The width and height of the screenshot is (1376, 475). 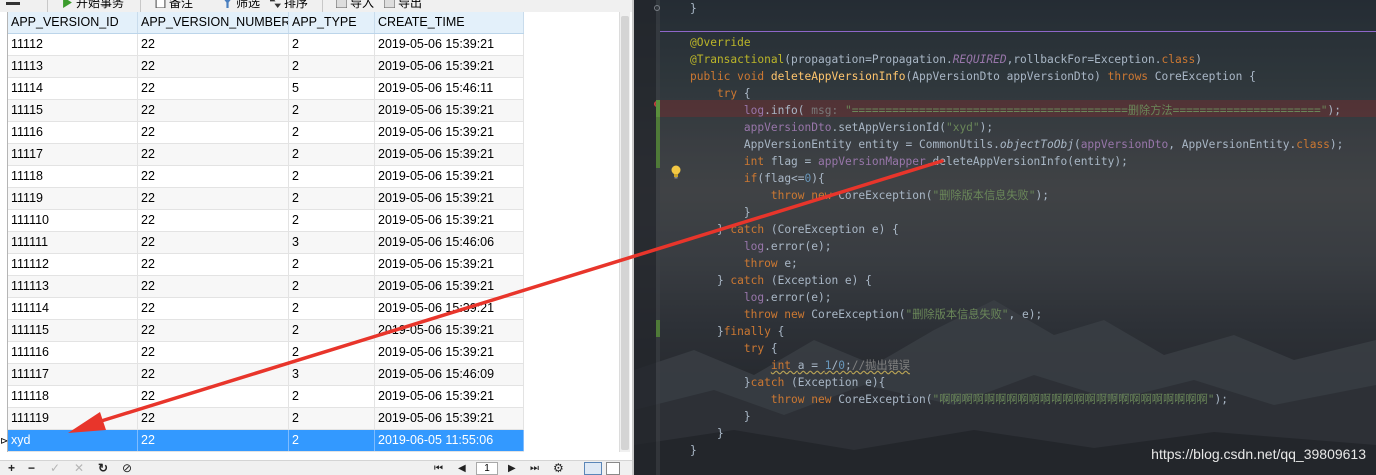 What do you see at coordinates (869, 195) in the screenshot?
I see `code-line: throw new CoreException("删除版本信息失败");` at bounding box center [869, 195].